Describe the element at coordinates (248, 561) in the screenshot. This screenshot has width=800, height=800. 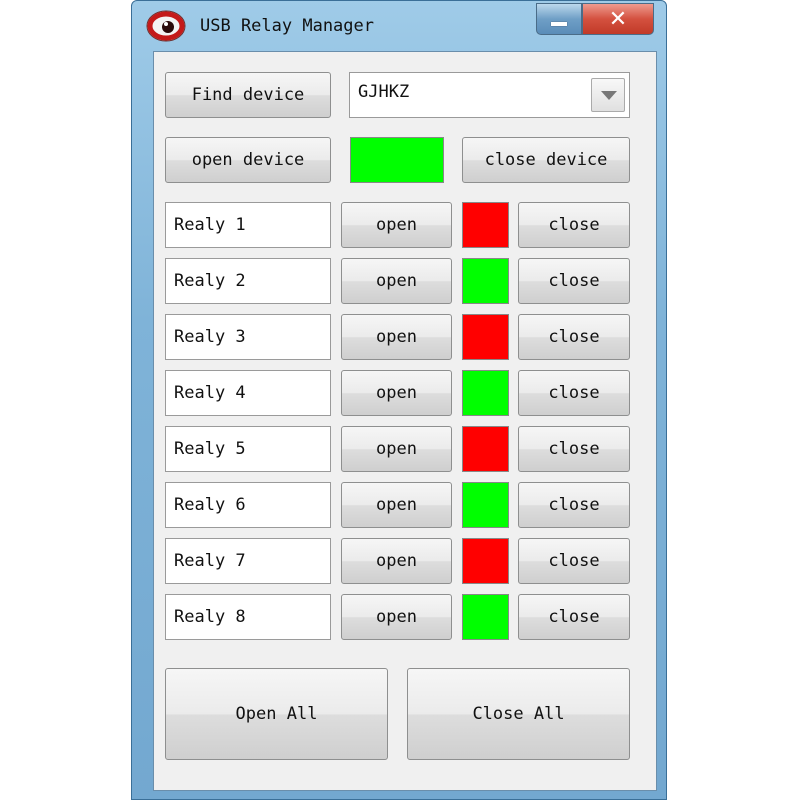
I see `relay-name-field: Realy 7` at that location.